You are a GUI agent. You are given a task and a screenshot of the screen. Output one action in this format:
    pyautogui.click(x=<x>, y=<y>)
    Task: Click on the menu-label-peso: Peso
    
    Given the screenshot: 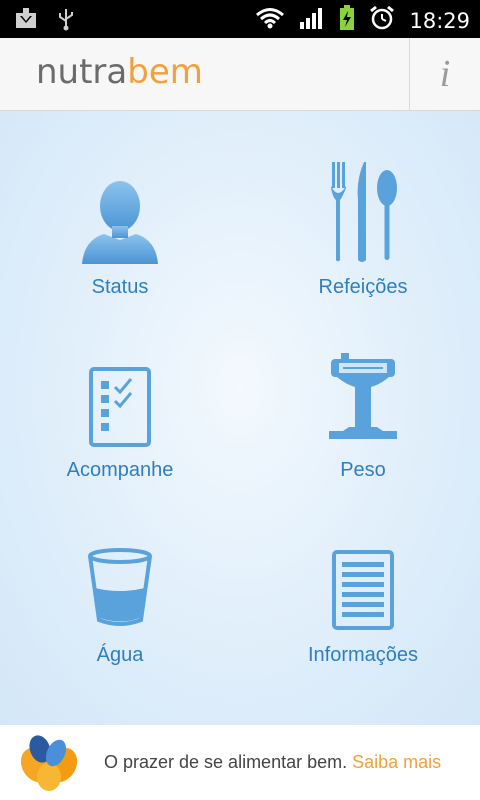 What is the action you would take?
    pyautogui.click(x=363, y=470)
    